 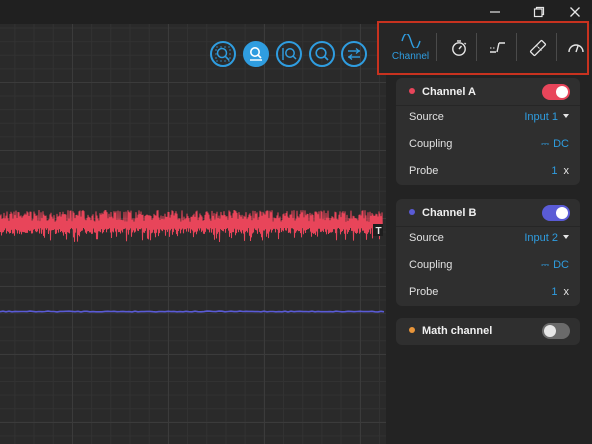 What do you see at coordinates (289, 54) in the screenshot?
I see `zoom-vertical-icon` at bounding box center [289, 54].